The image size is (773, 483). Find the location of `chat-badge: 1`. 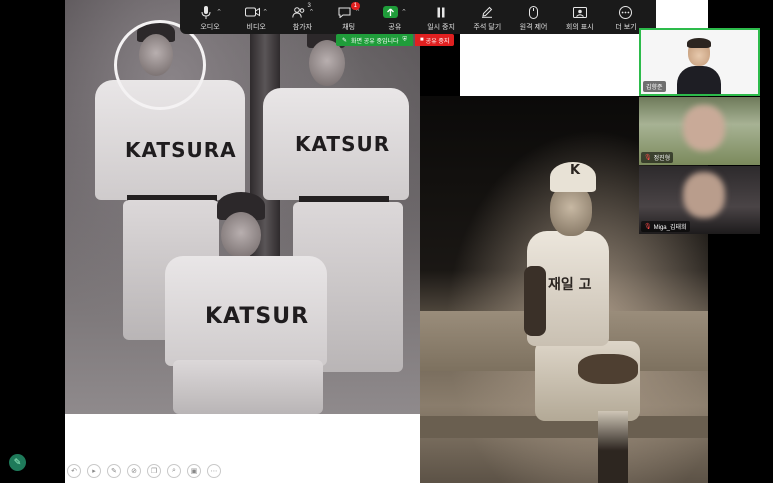

chat-badge: 1 is located at coordinates (355, 6).